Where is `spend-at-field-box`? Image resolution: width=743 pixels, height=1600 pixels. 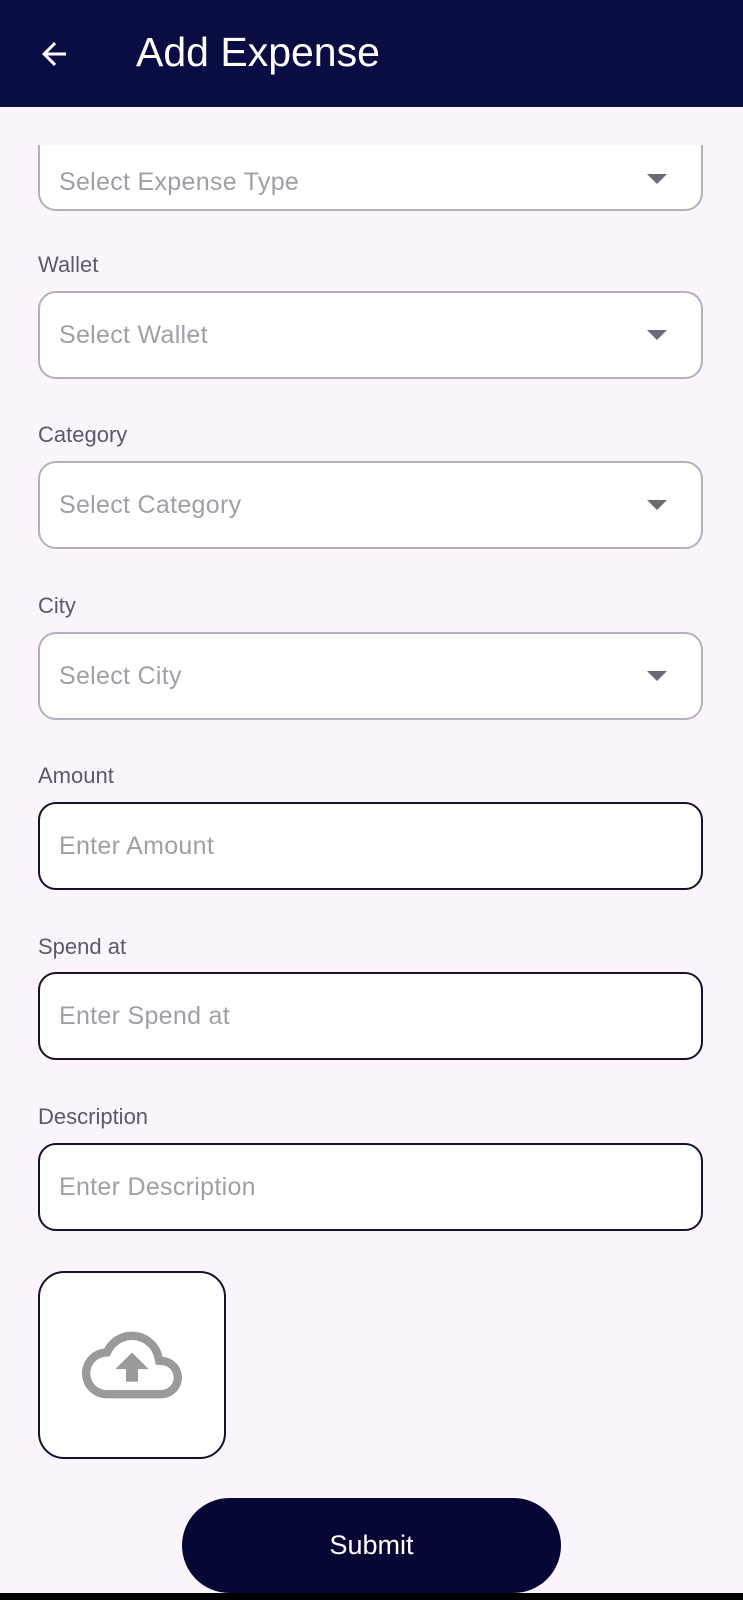
spend-at-field-box is located at coordinates (370, 1016).